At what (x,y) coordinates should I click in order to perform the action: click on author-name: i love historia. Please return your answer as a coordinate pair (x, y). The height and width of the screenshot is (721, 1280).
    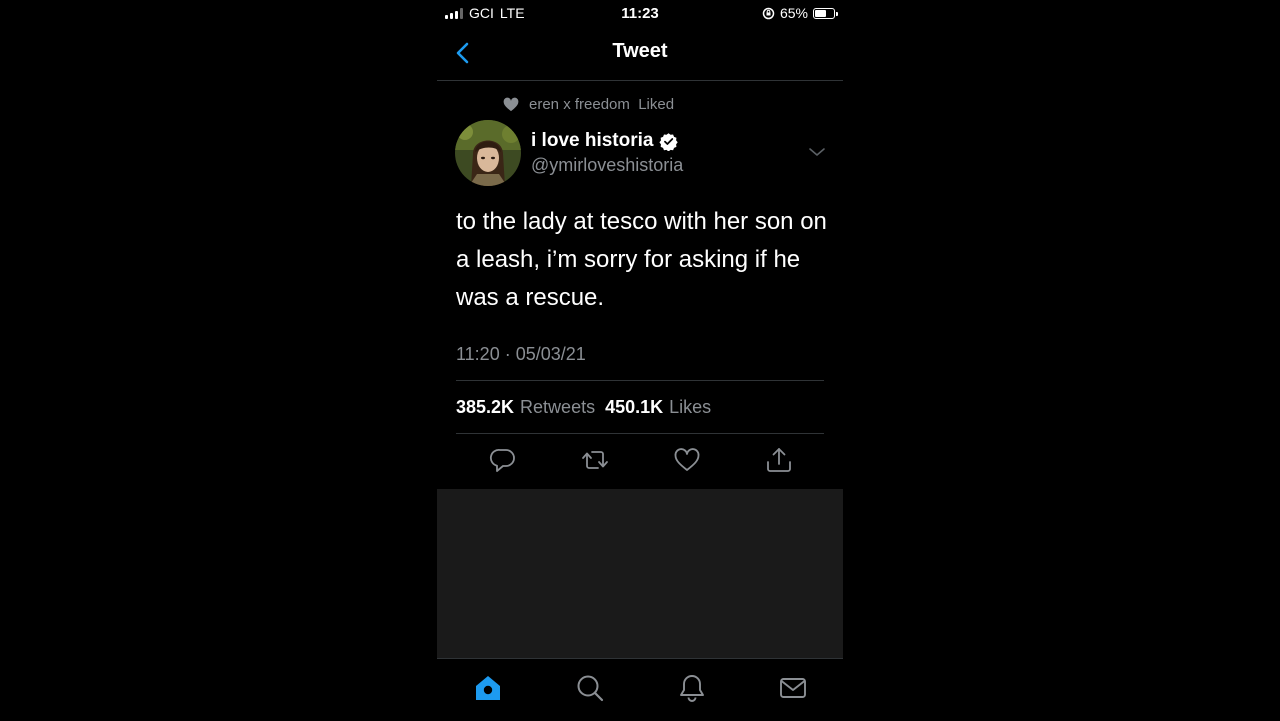
    Looking at the image, I should click on (605, 141).